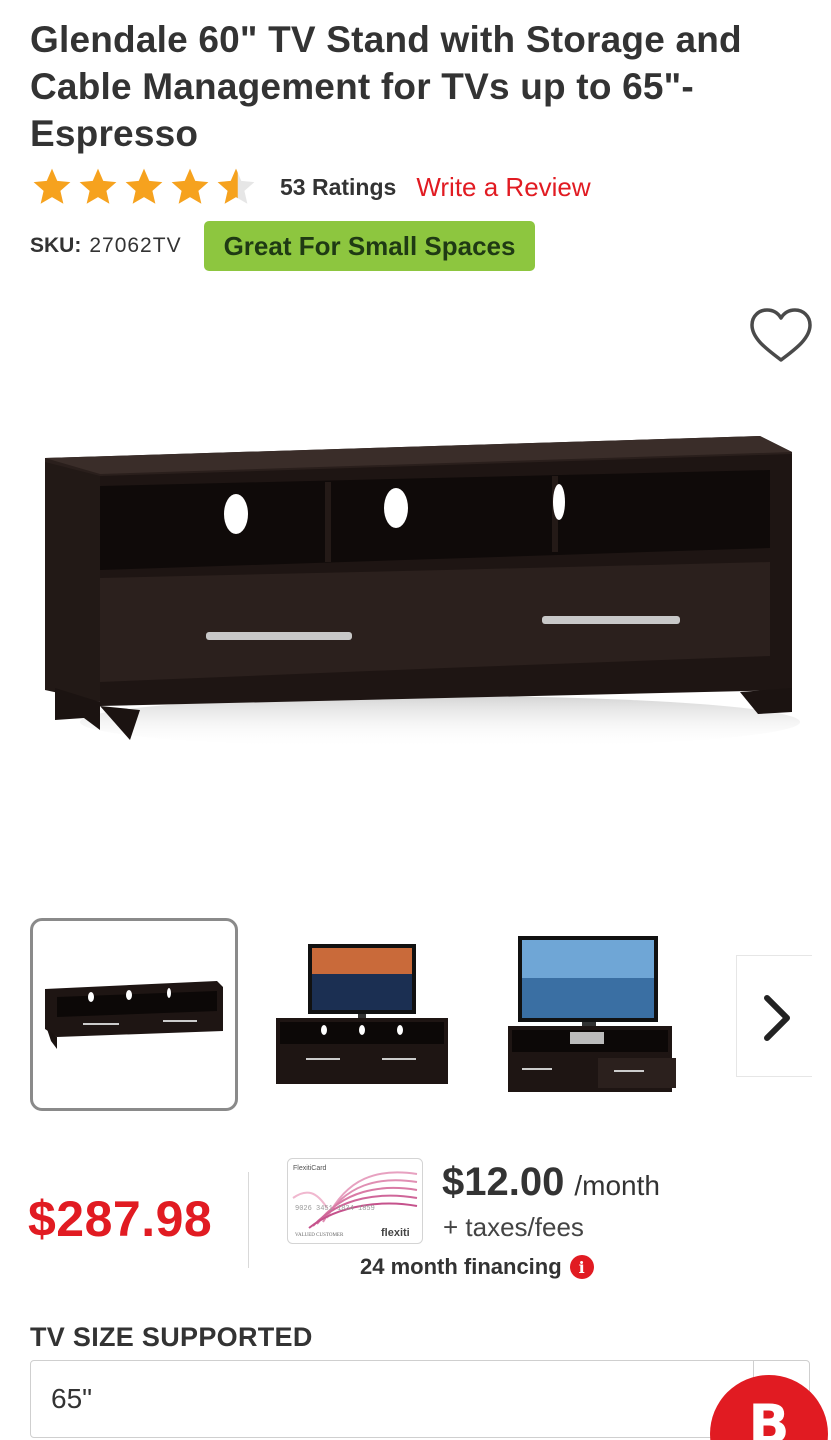 The image size is (831, 1440). I want to click on tv-stand-with-tv-open-drawer-thumbnail-image, so click(592, 1014).